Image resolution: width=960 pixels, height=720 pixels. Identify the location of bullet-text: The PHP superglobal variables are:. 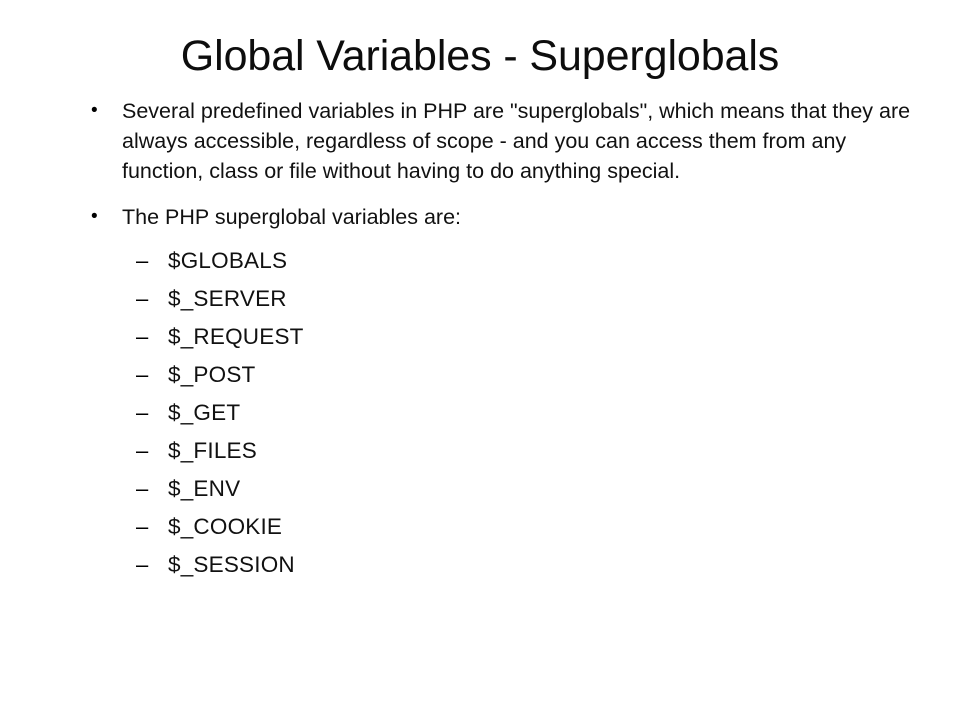
(292, 217).